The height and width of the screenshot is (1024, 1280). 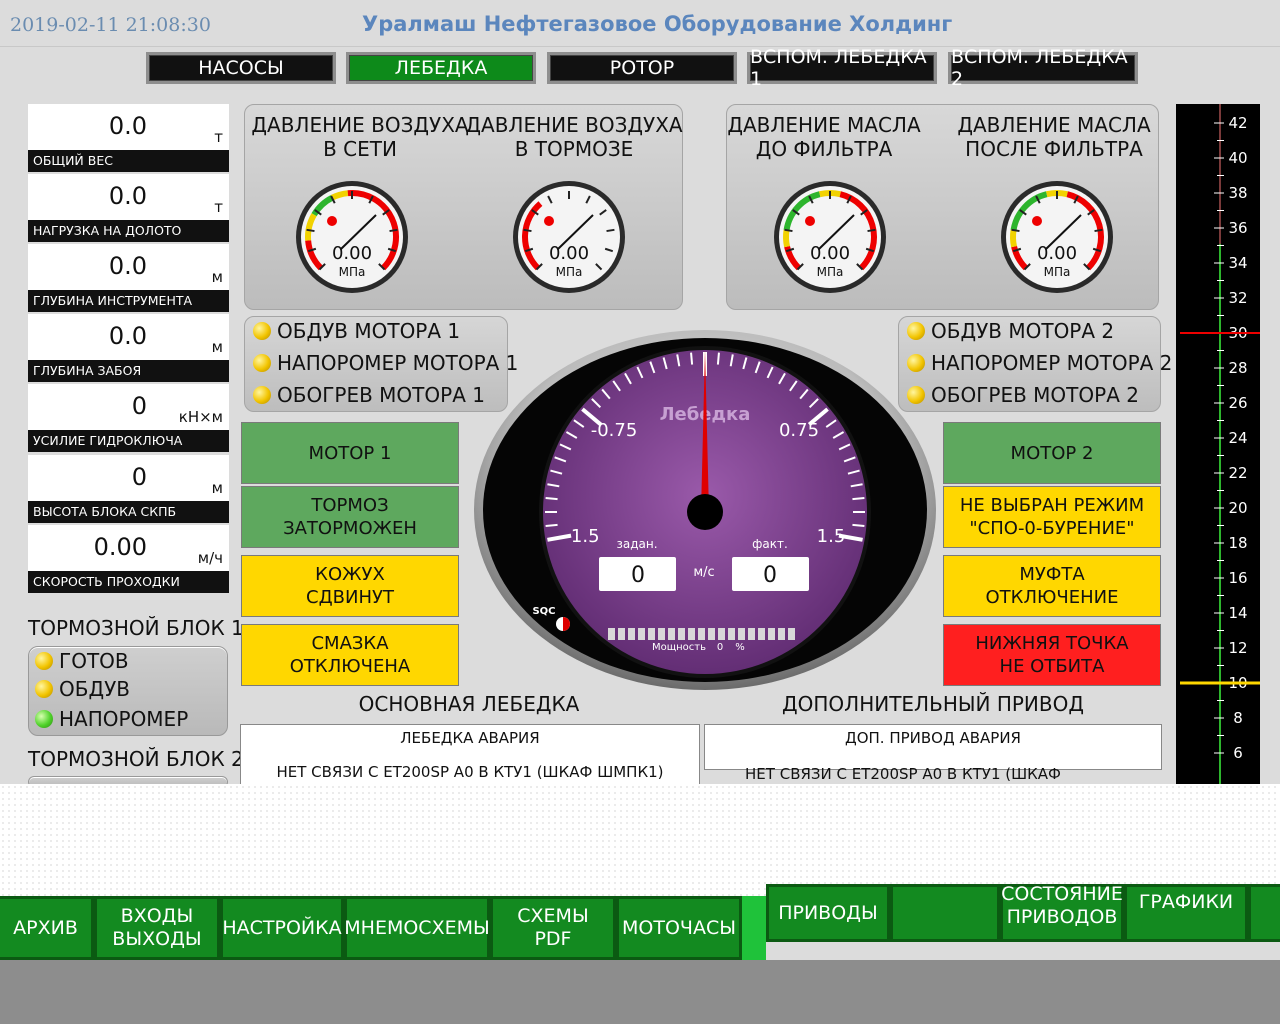 What do you see at coordinates (754, 928) in the screenshot?
I see `glitch-block` at bounding box center [754, 928].